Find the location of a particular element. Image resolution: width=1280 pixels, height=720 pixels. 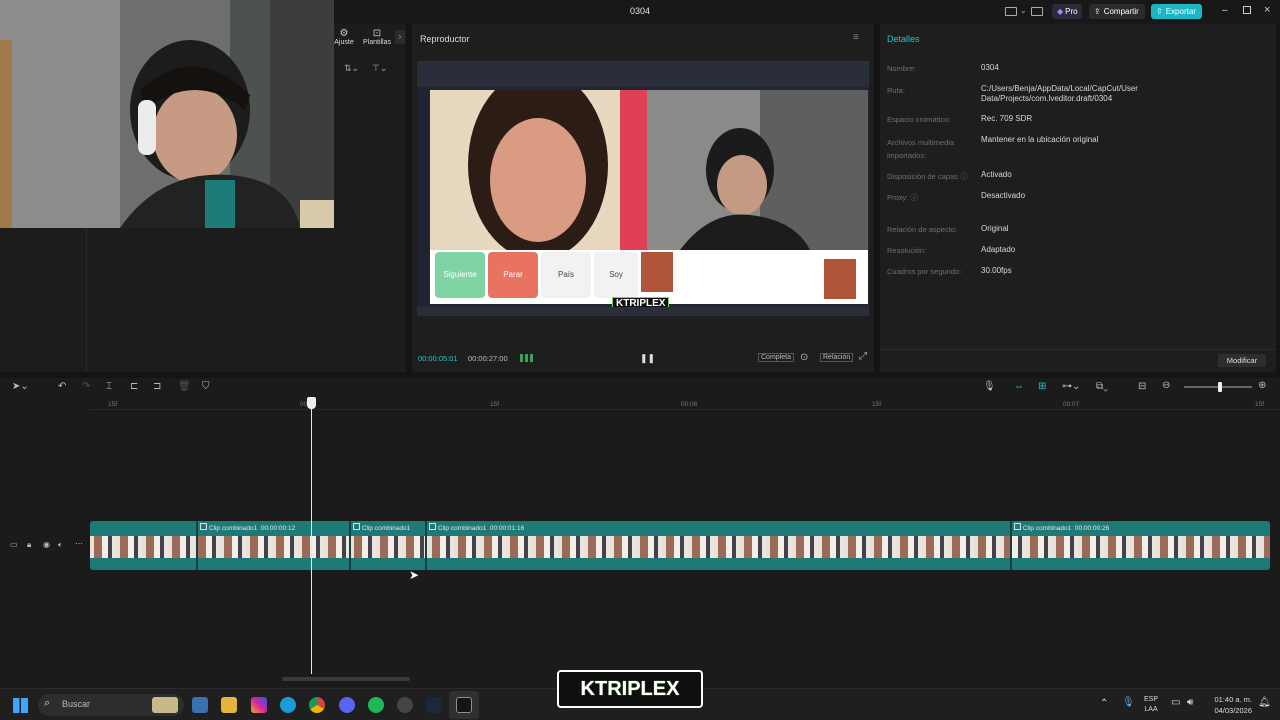

templates-tab: ⊡ Plantillas is located at coordinates (377, 37).